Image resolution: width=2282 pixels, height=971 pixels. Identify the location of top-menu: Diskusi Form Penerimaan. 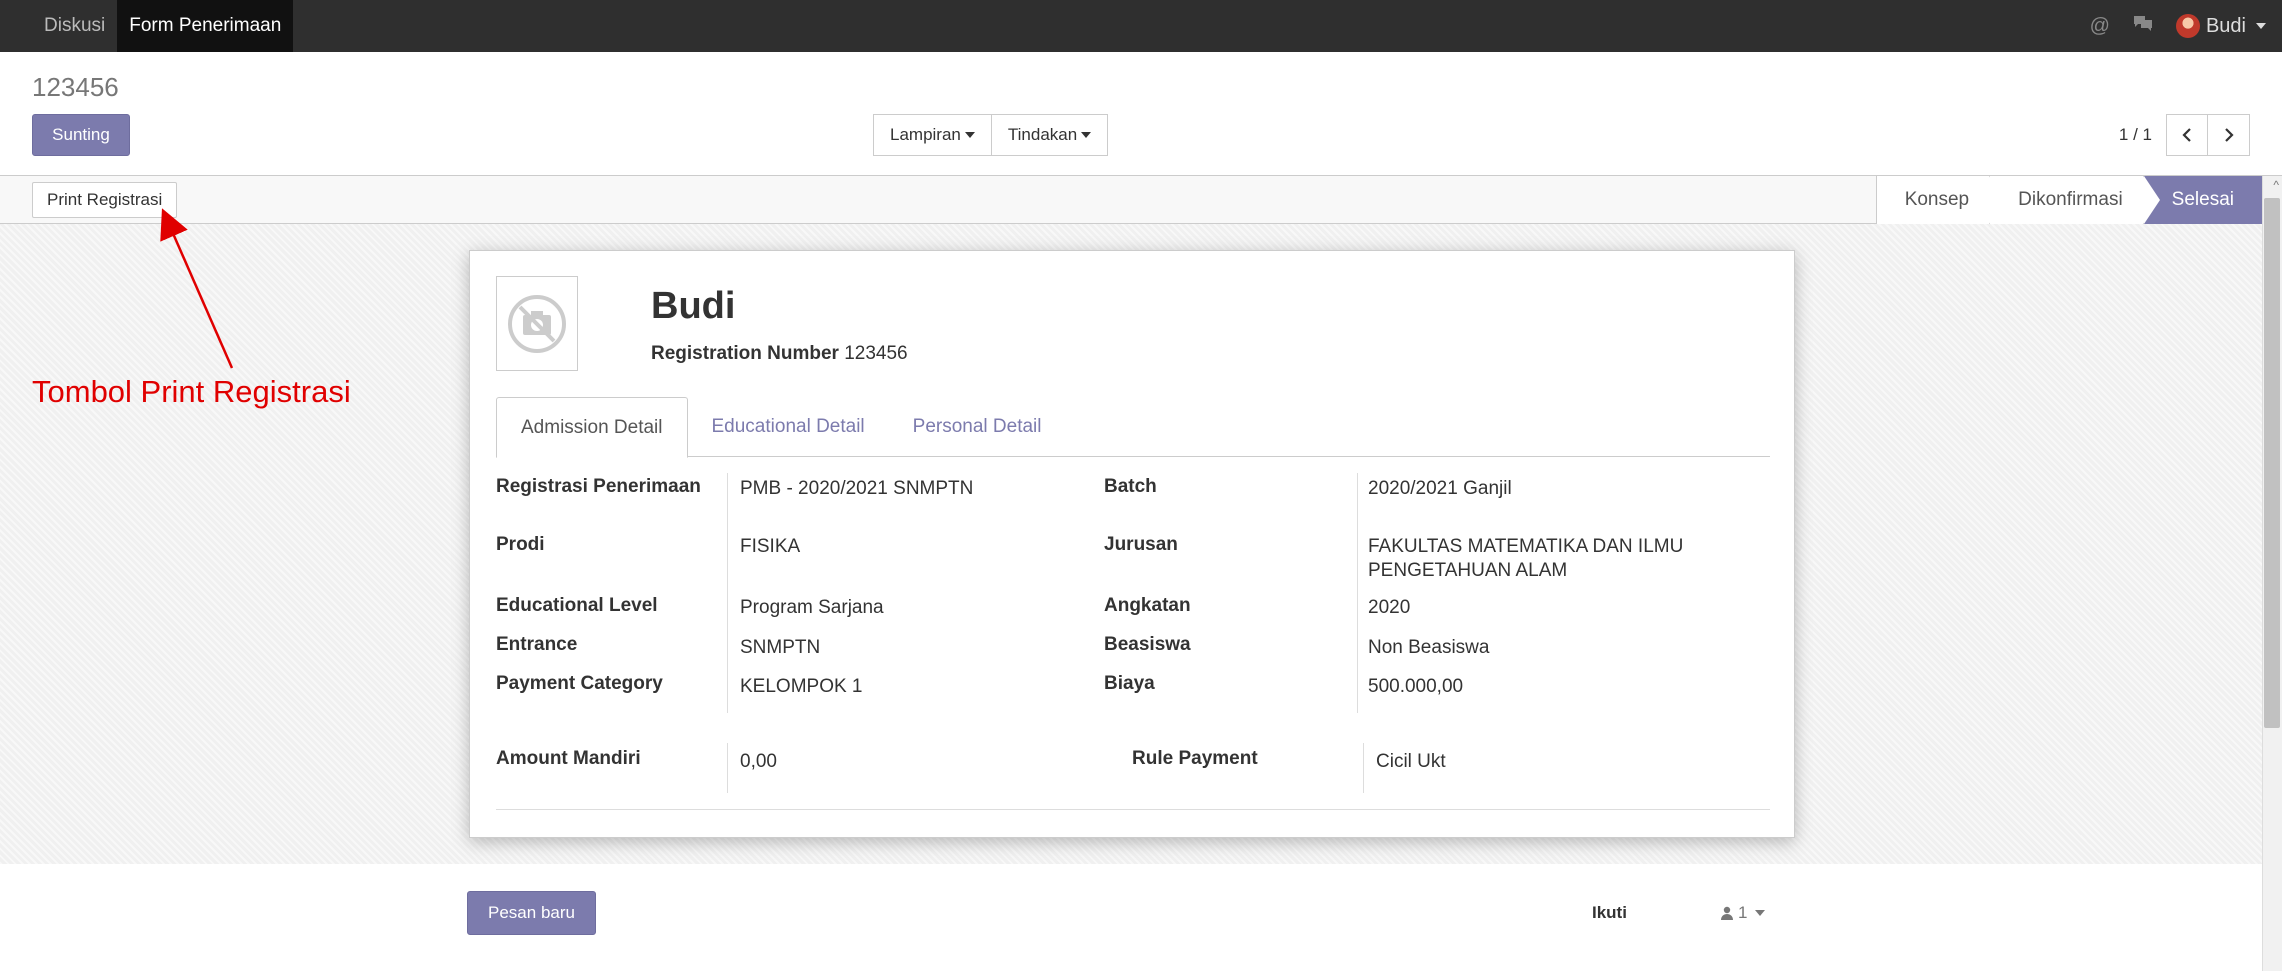
(163, 26).